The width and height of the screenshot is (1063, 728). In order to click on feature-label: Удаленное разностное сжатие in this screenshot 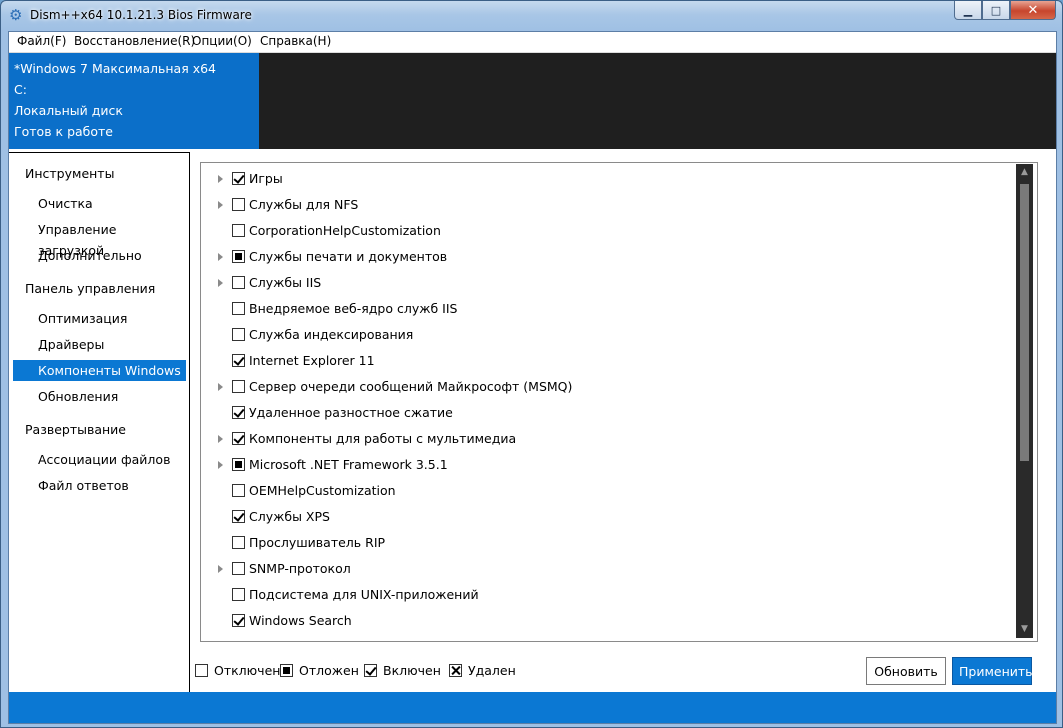, I will do `click(351, 412)`.